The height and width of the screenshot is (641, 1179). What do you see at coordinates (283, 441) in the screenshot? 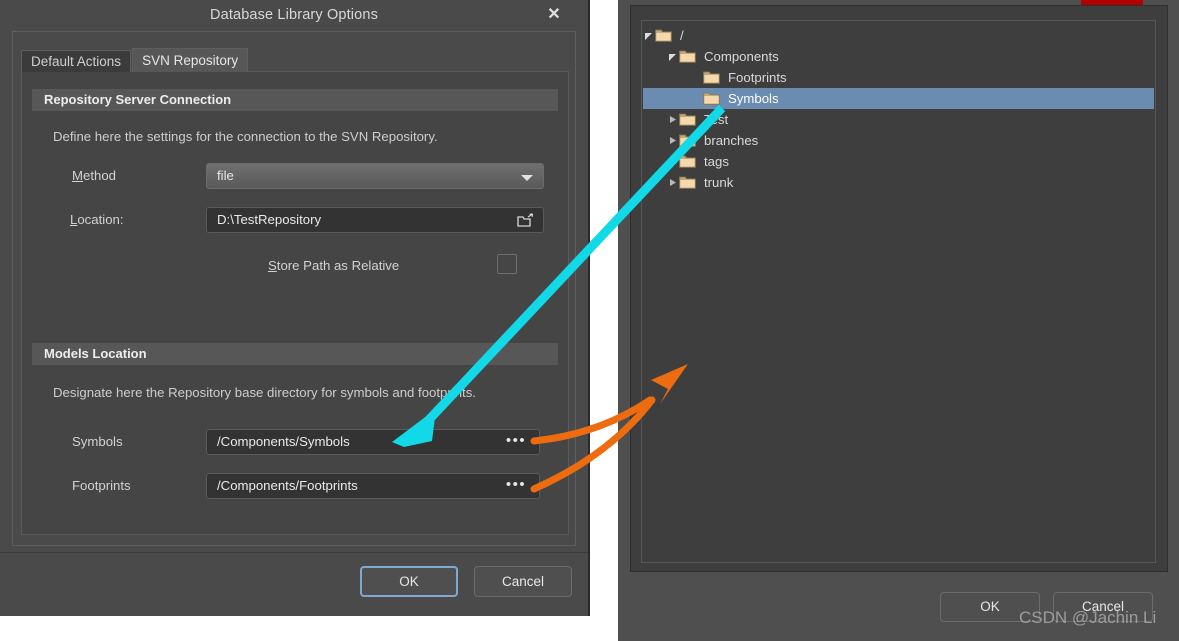
I see `symbols-value: /Components/Symbols` at bounding box center [283, 441].